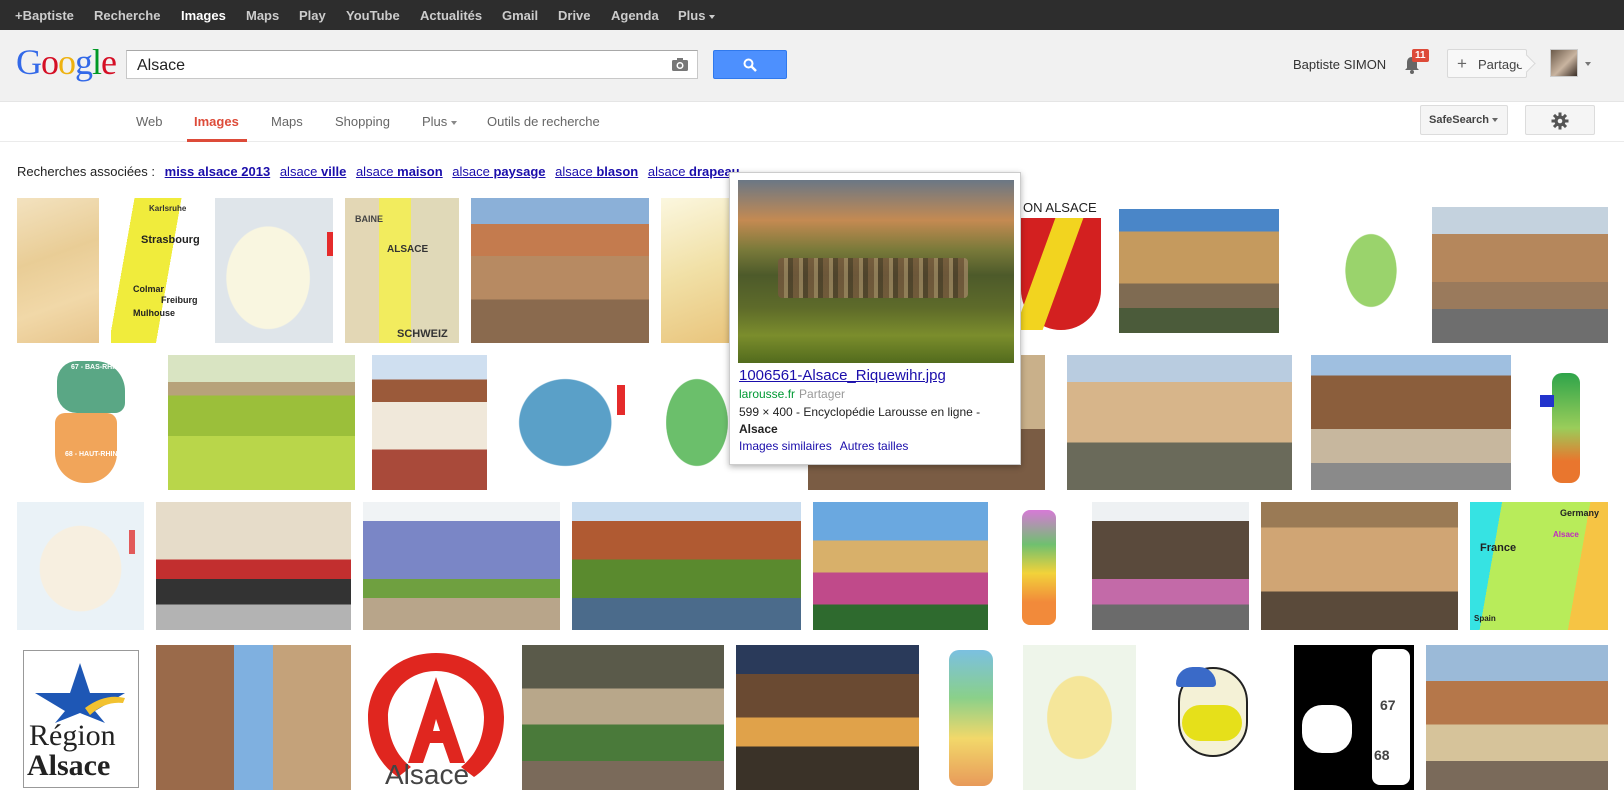 This screenshot has width=1624, height=790. I want to click on google-logo: Google, so click(66, 62).